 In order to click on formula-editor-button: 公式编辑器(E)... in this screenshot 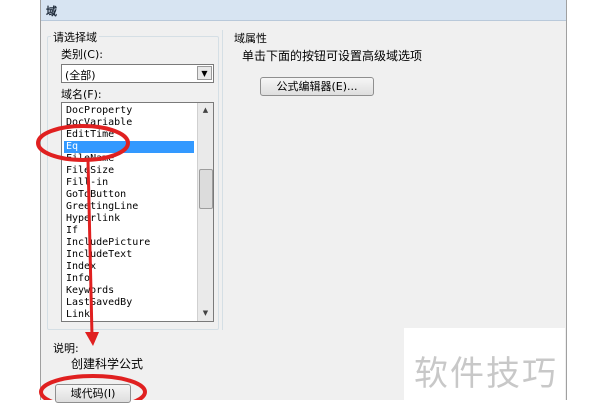, I will do `click(317, 86)`.